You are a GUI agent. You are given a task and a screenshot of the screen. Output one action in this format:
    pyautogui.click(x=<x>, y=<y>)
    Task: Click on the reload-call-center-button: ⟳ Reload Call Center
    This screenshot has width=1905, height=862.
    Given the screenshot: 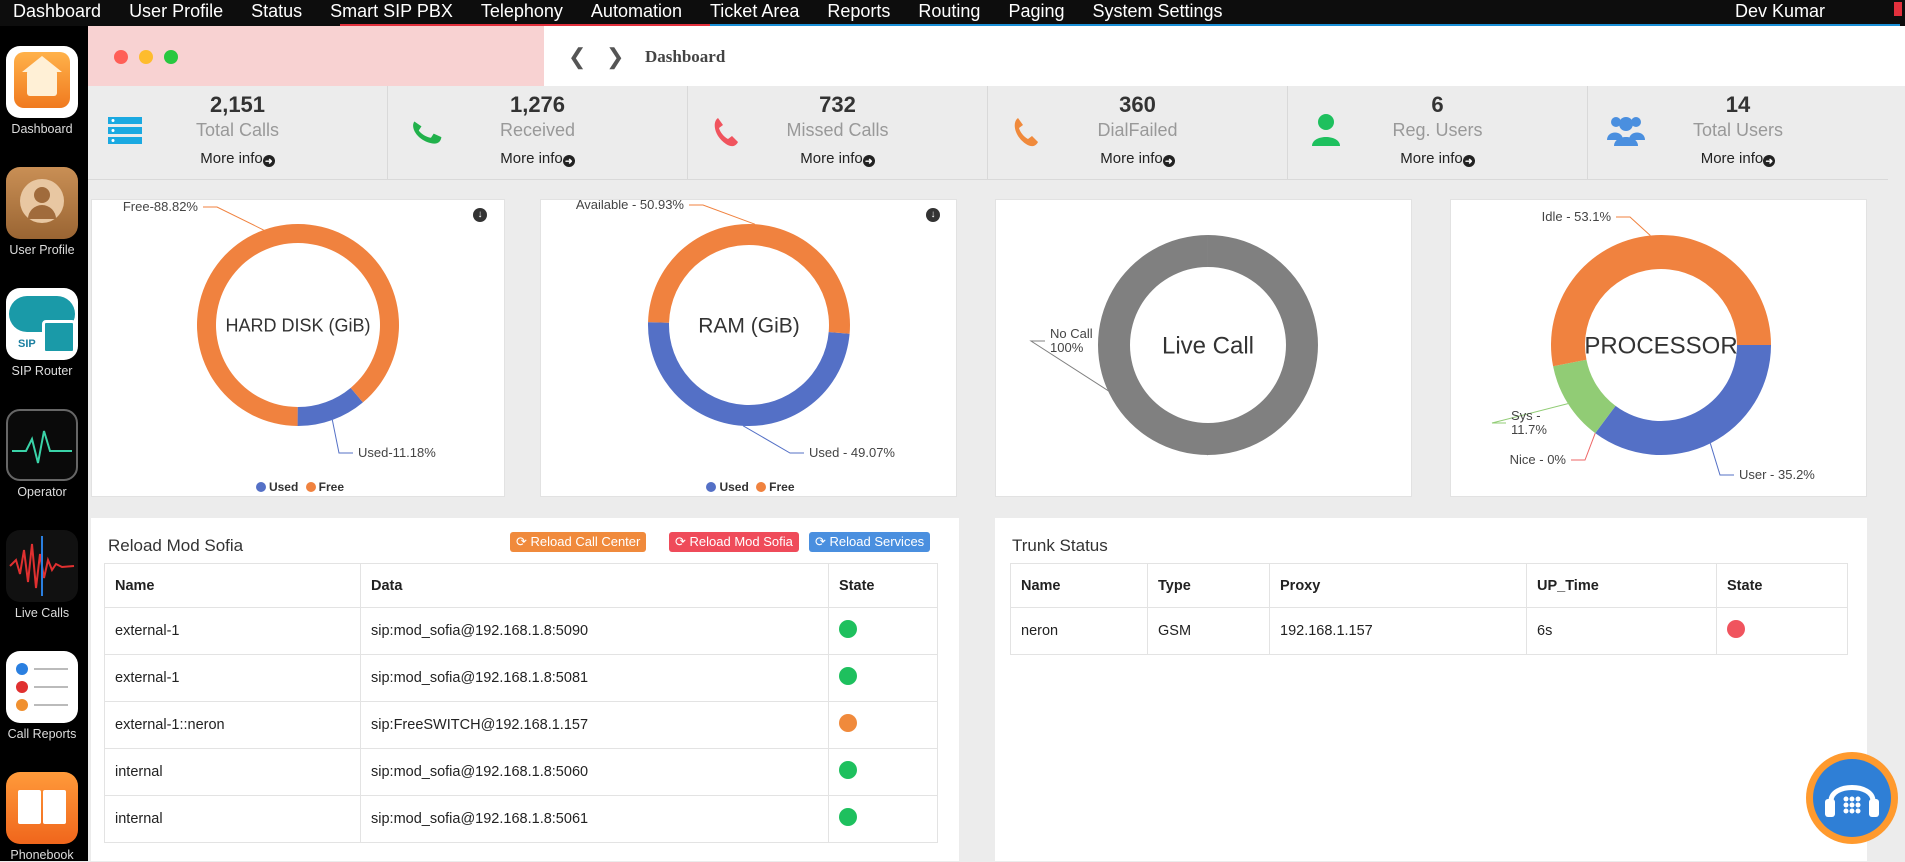 What is the action you would take?
    pyautogui.click(x=578, y=542)
    